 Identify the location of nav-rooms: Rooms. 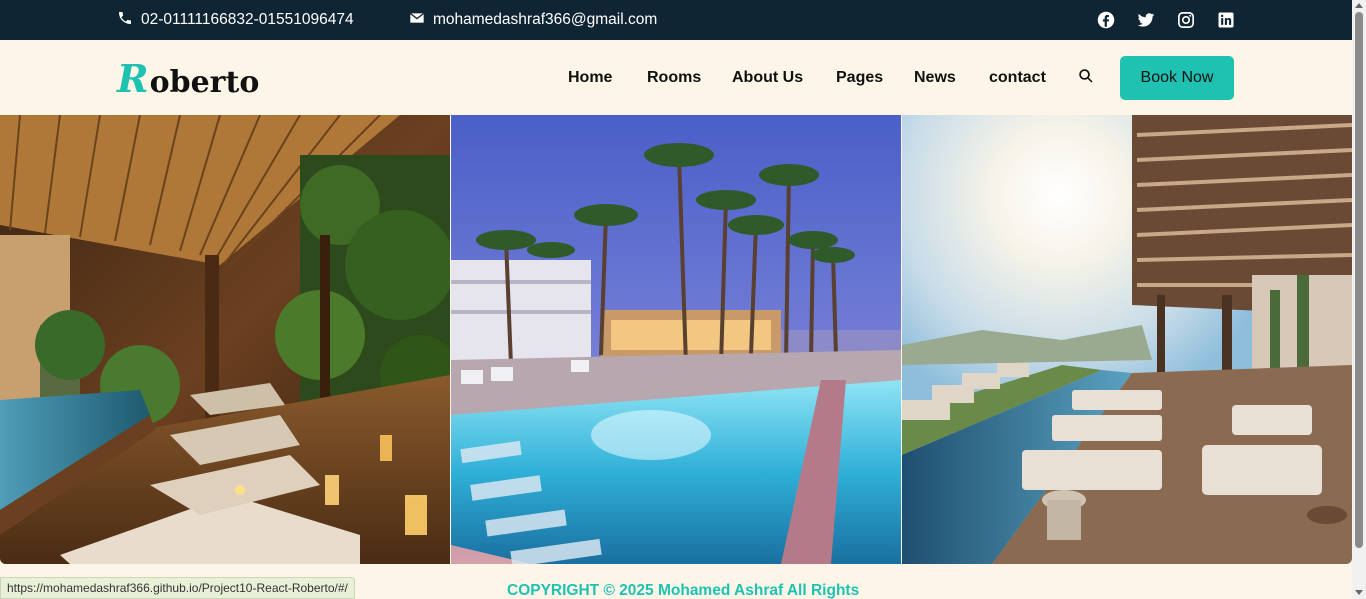
(674, 78).